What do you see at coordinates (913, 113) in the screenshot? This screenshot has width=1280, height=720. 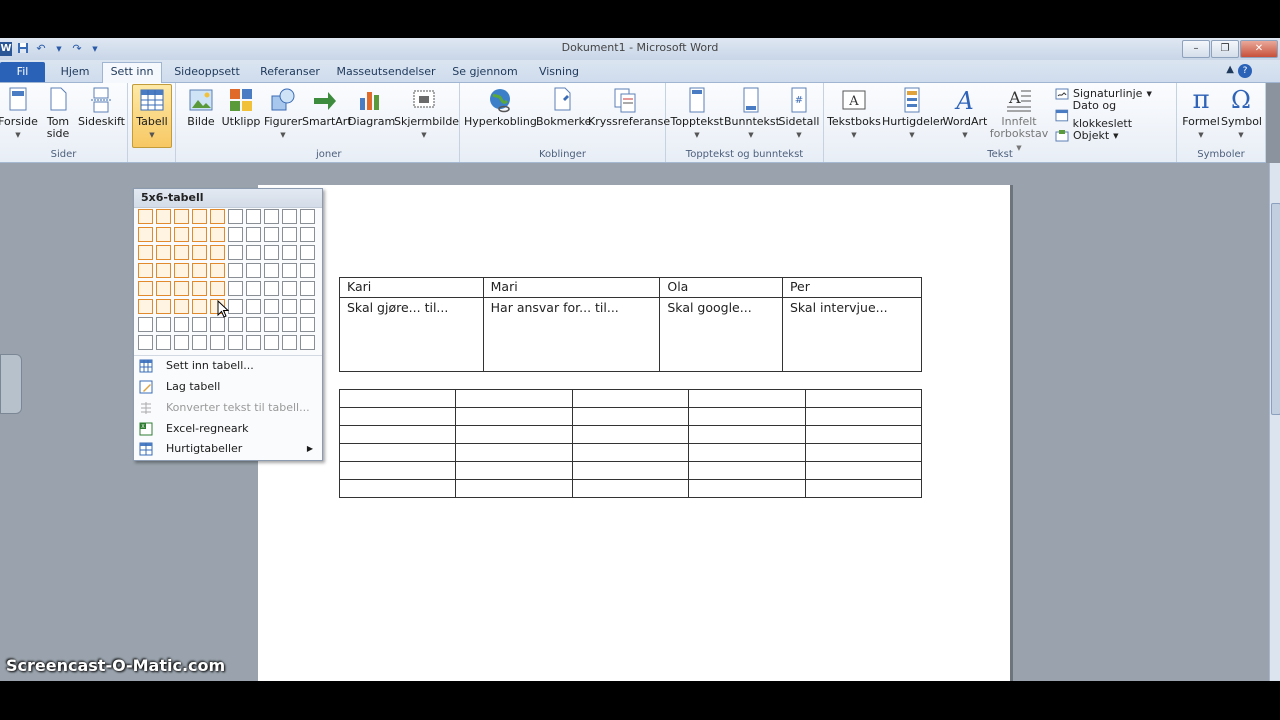 I see `hurtigdeler-button: Hurtigdeler ▼` at bounding box center [913, 113].